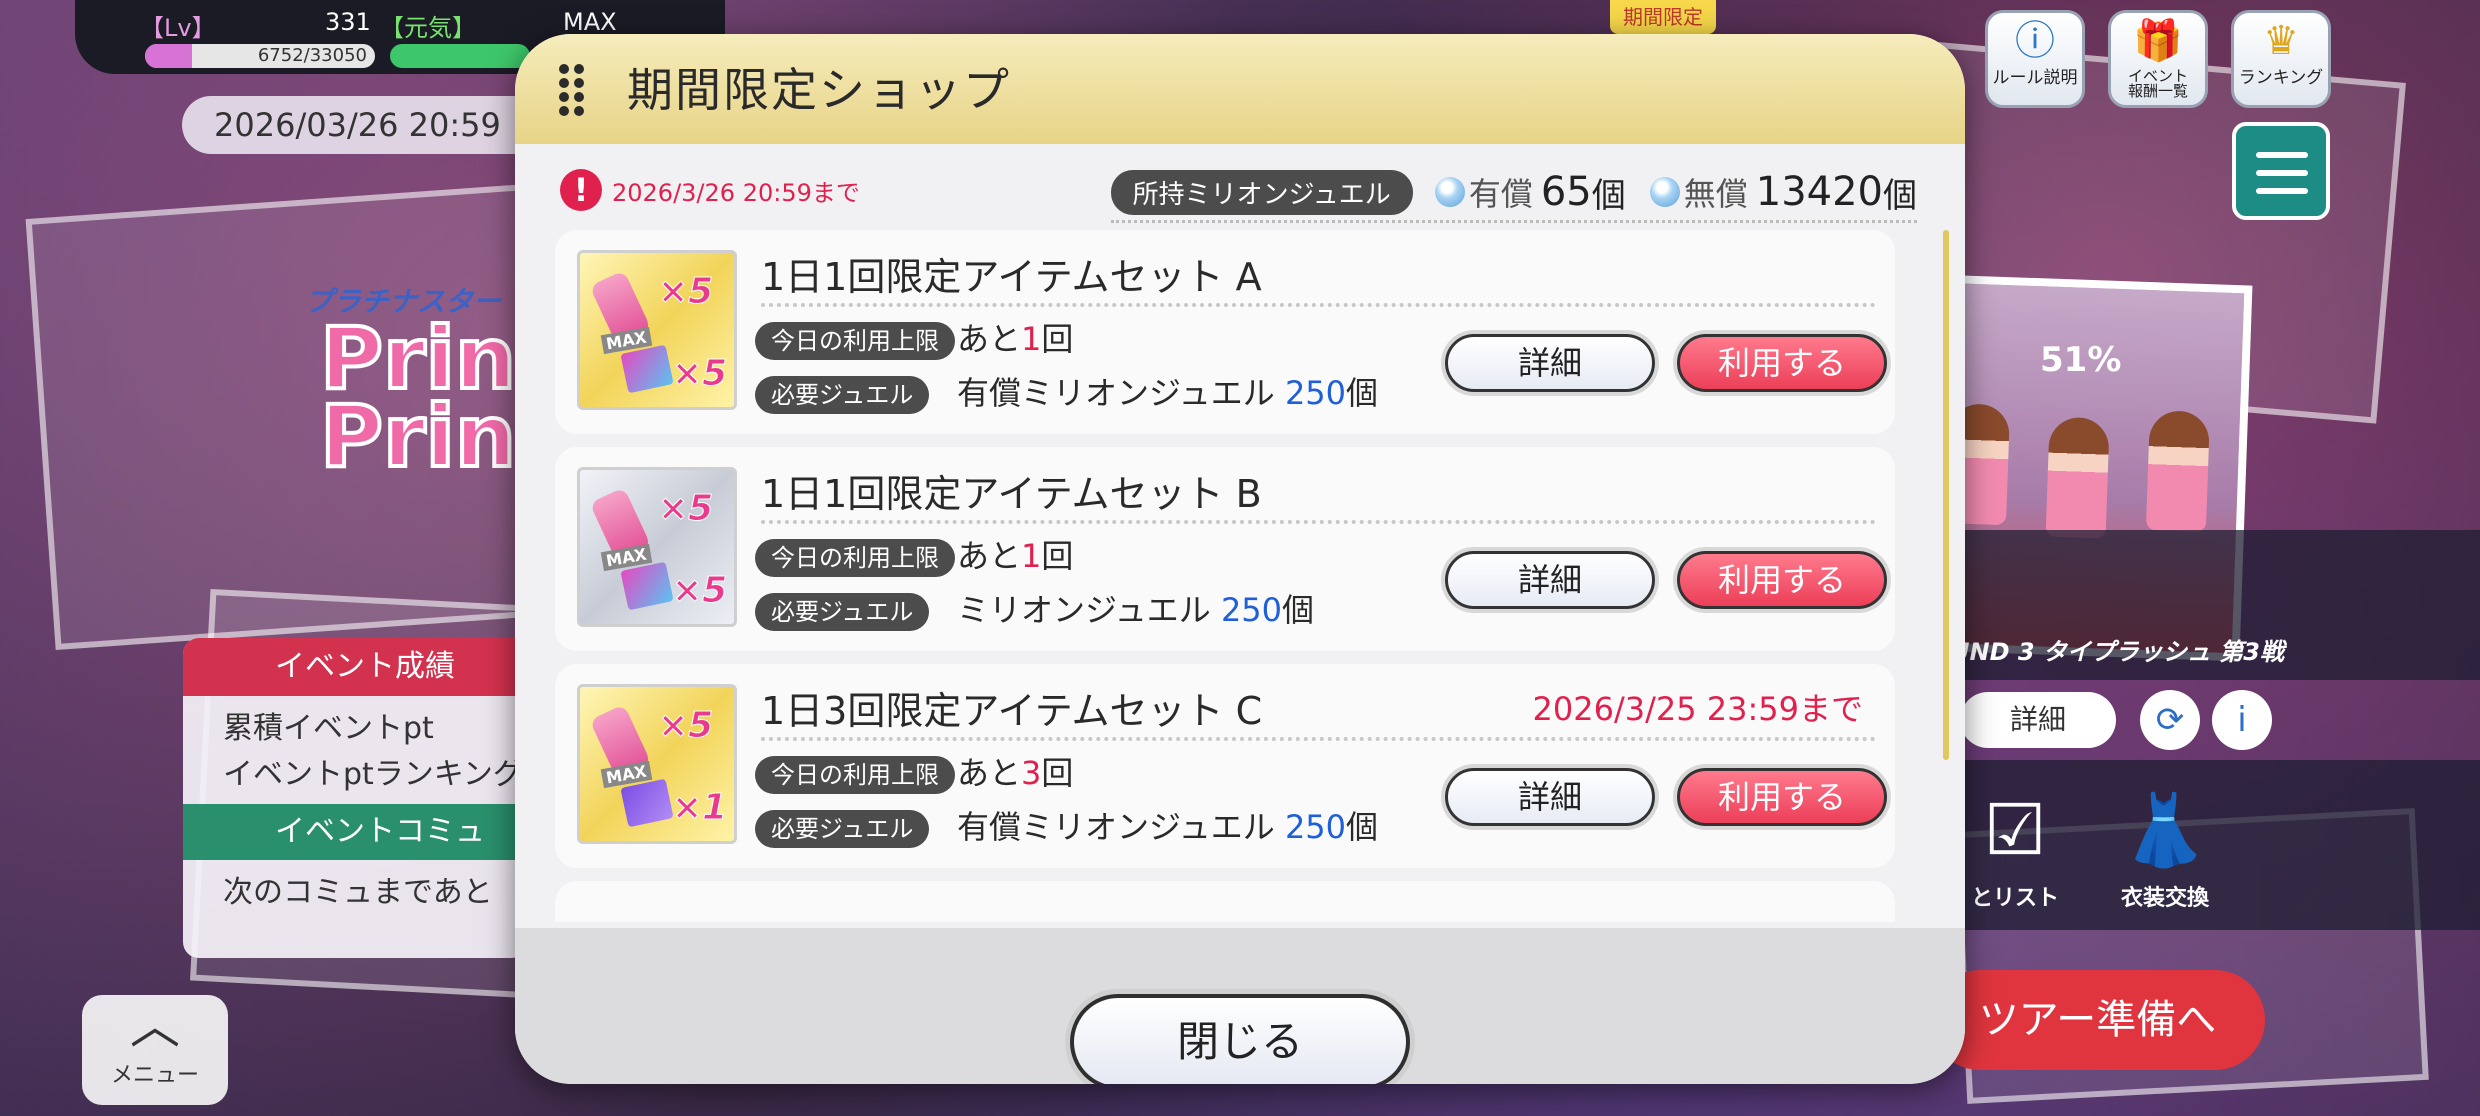  I want to click on free-jewel-label: 無償, so click(1715, 194).